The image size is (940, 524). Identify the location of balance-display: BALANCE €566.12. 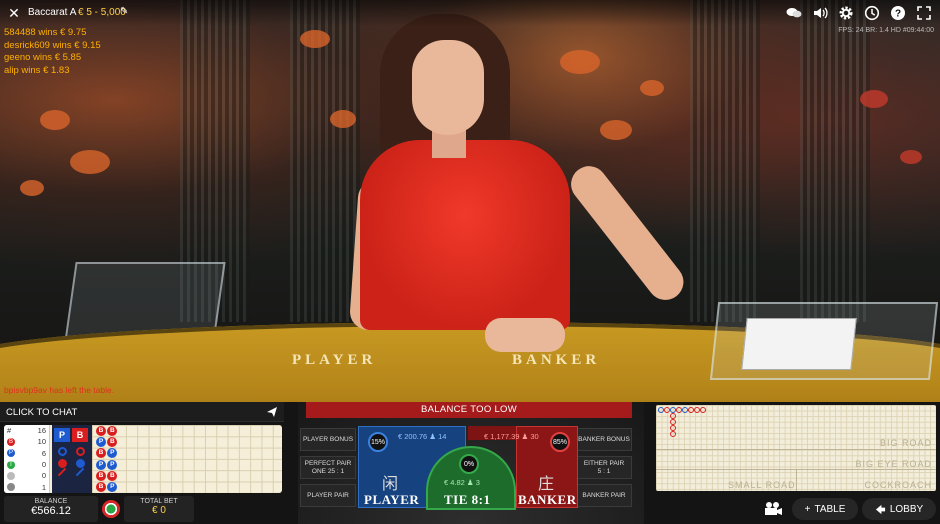
(51, 509).